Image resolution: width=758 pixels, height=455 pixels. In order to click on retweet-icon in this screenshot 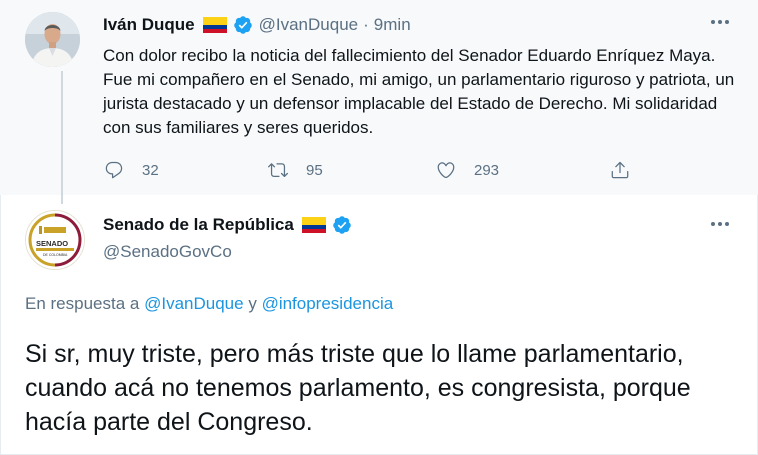, I will do `click(278, 170)`.